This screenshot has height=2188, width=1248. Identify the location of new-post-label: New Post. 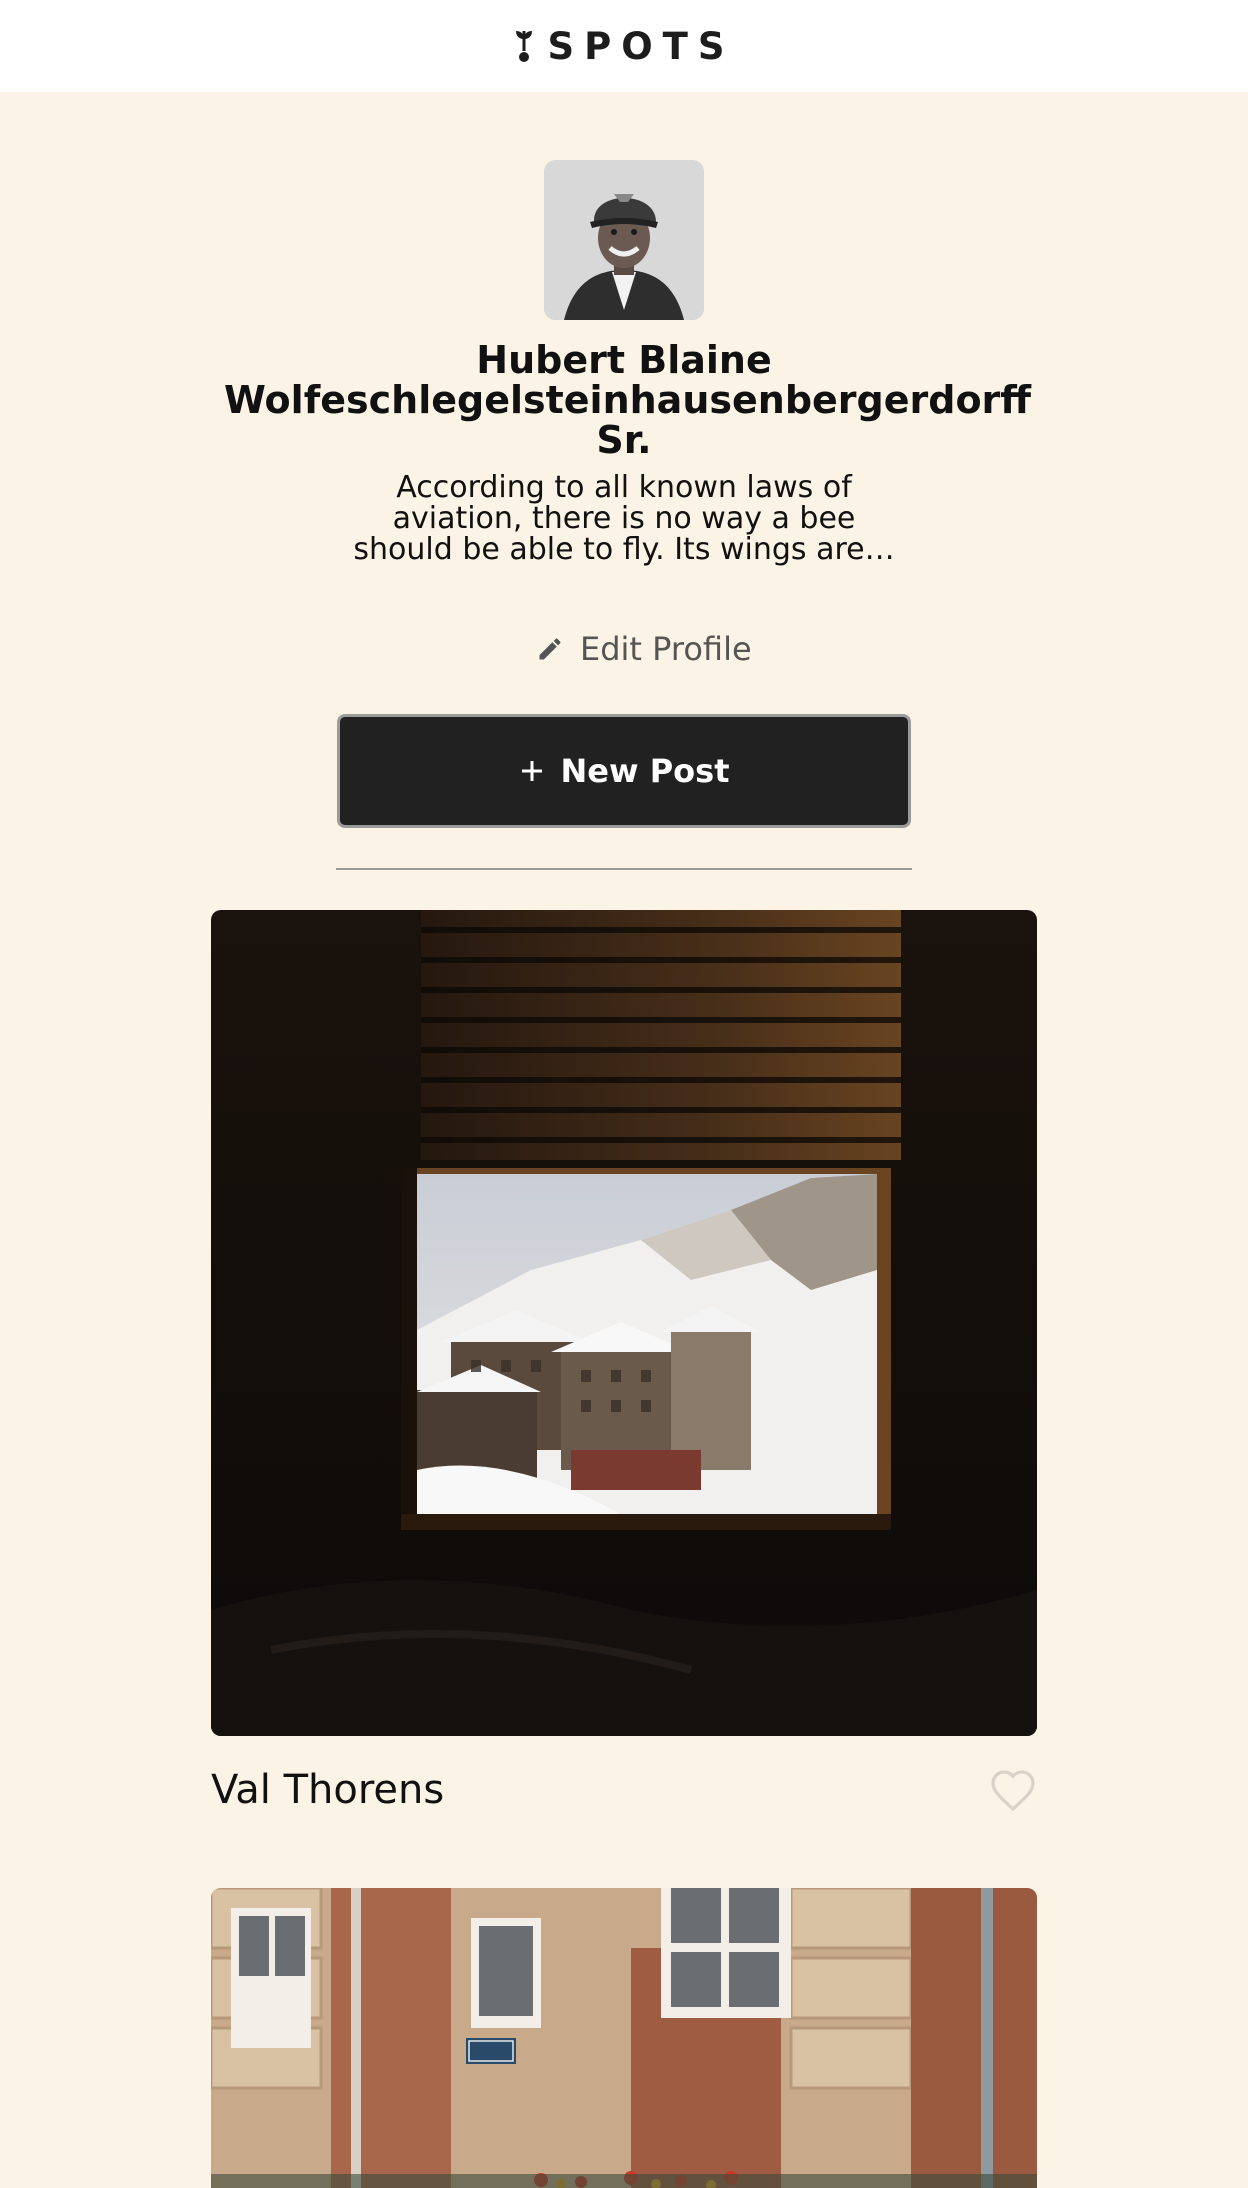
(645, 771).